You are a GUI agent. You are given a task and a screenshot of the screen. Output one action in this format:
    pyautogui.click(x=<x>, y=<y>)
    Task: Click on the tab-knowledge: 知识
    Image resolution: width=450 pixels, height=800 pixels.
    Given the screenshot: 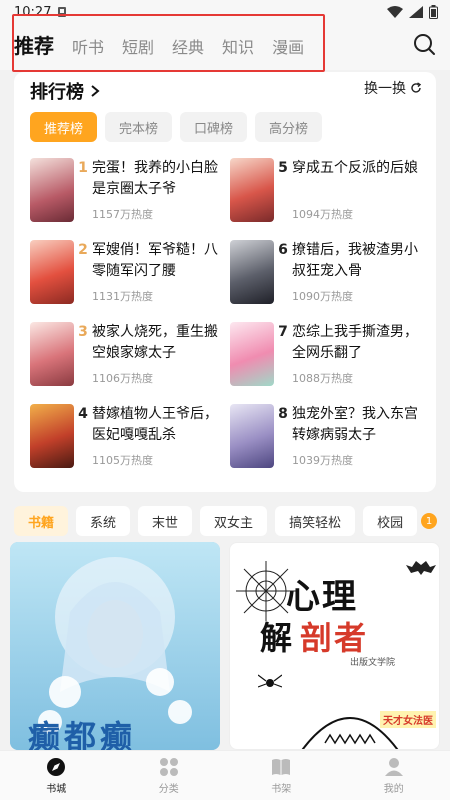 What is the action you would take?
    pyautogui.click(x=238, y=46)
    